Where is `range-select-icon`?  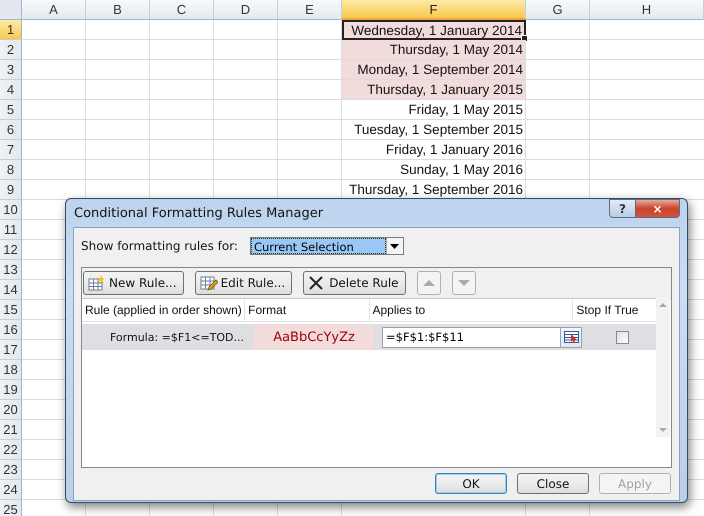 range-select-icon is located at coordinates (571, 337).